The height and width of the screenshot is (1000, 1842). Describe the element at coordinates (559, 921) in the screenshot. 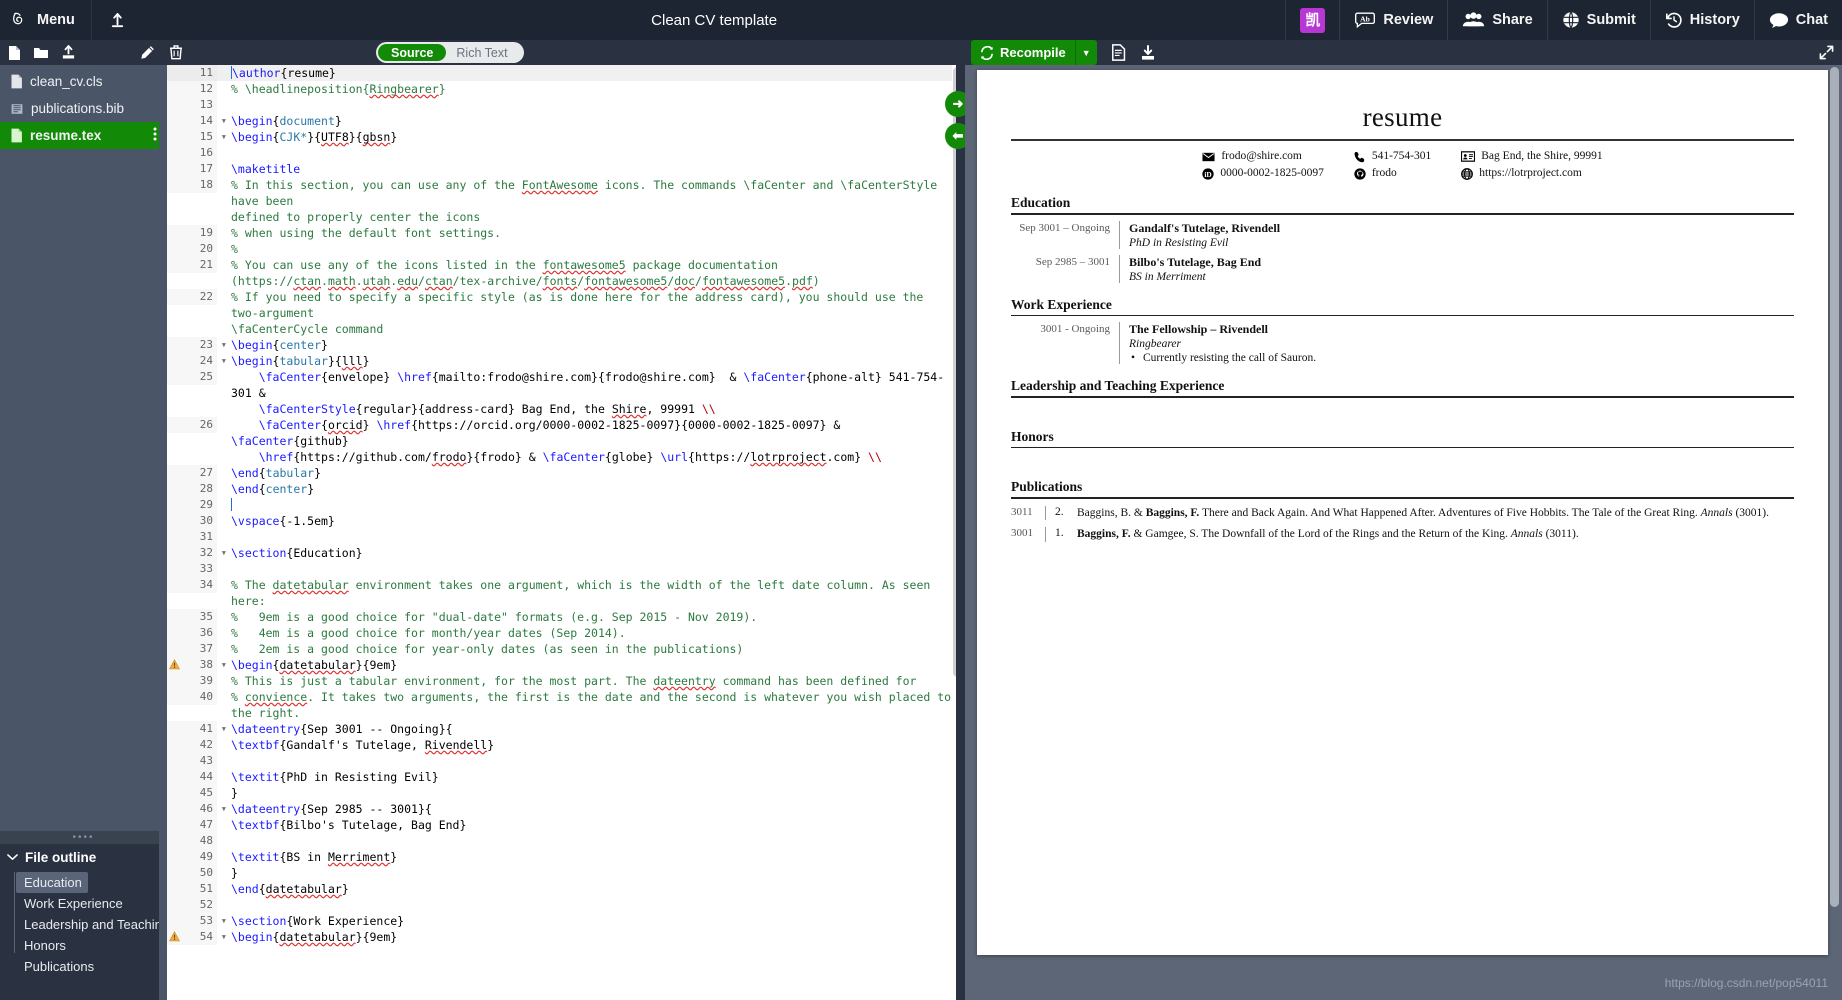

I see `code-line: 53 ▼ \section{Work Experience}` at that location.